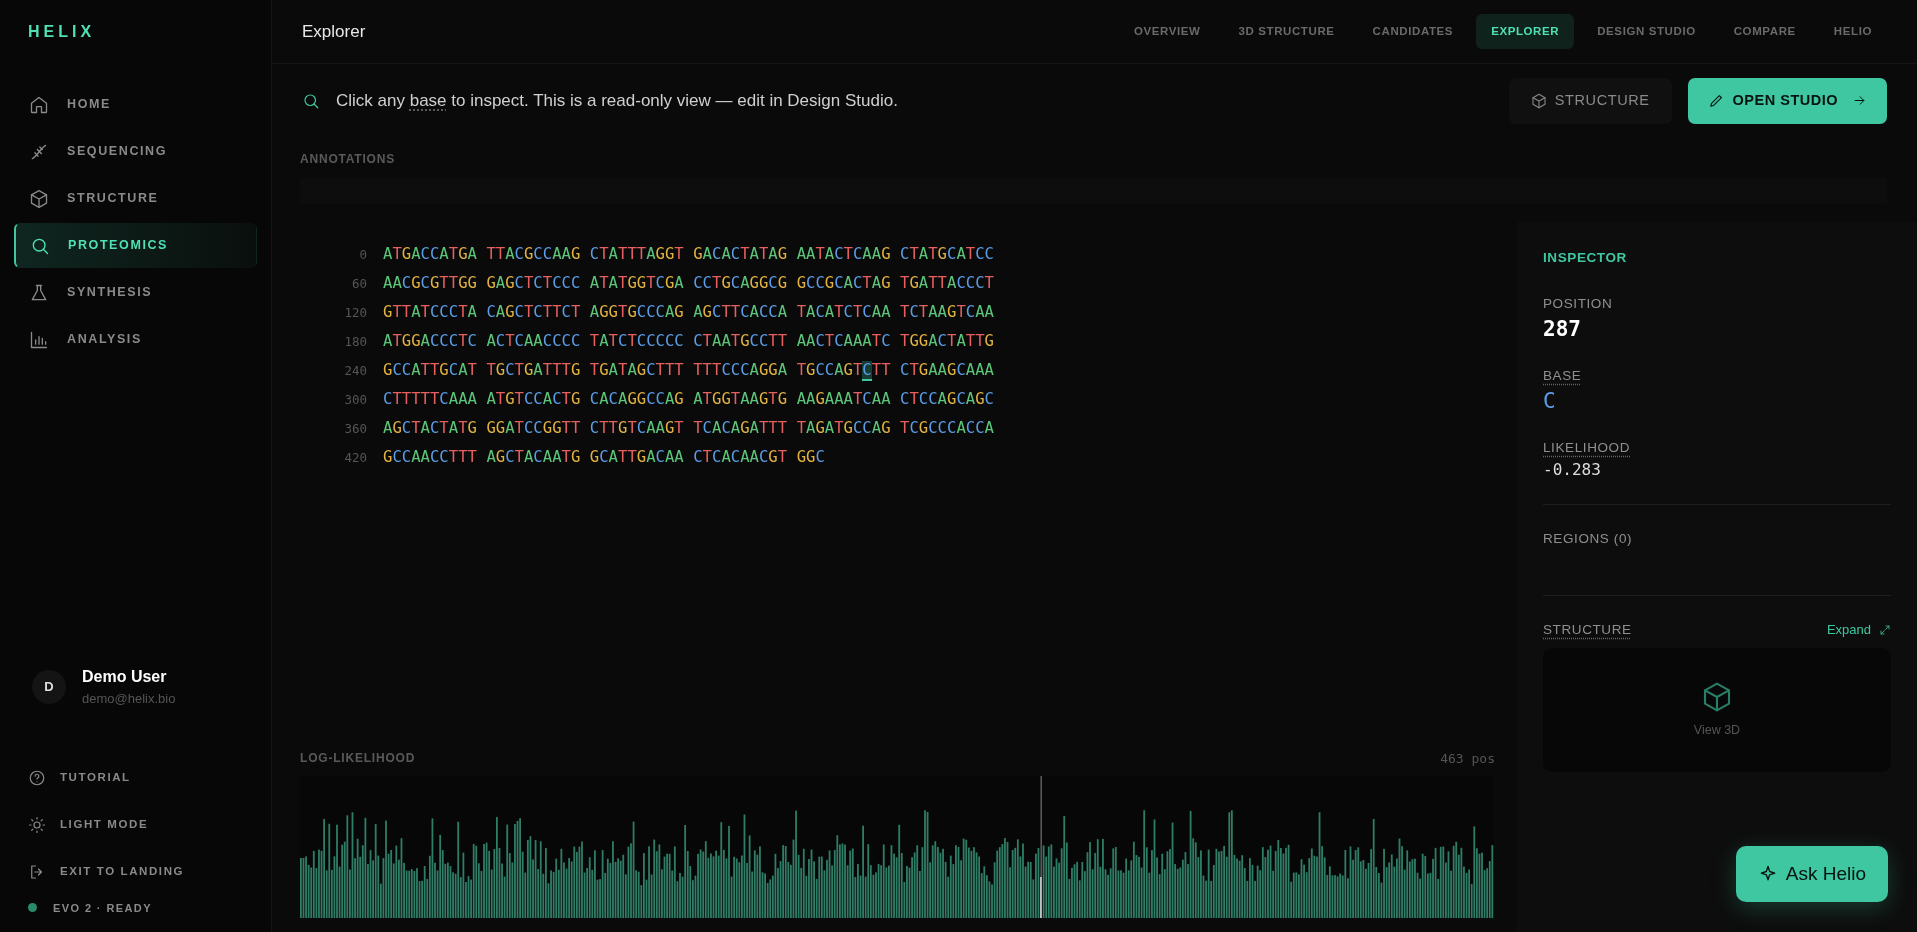  Describe the element at coordinates (102, 908) in the screenshot. I see `status-text: EVO 2 · READY` at that location.